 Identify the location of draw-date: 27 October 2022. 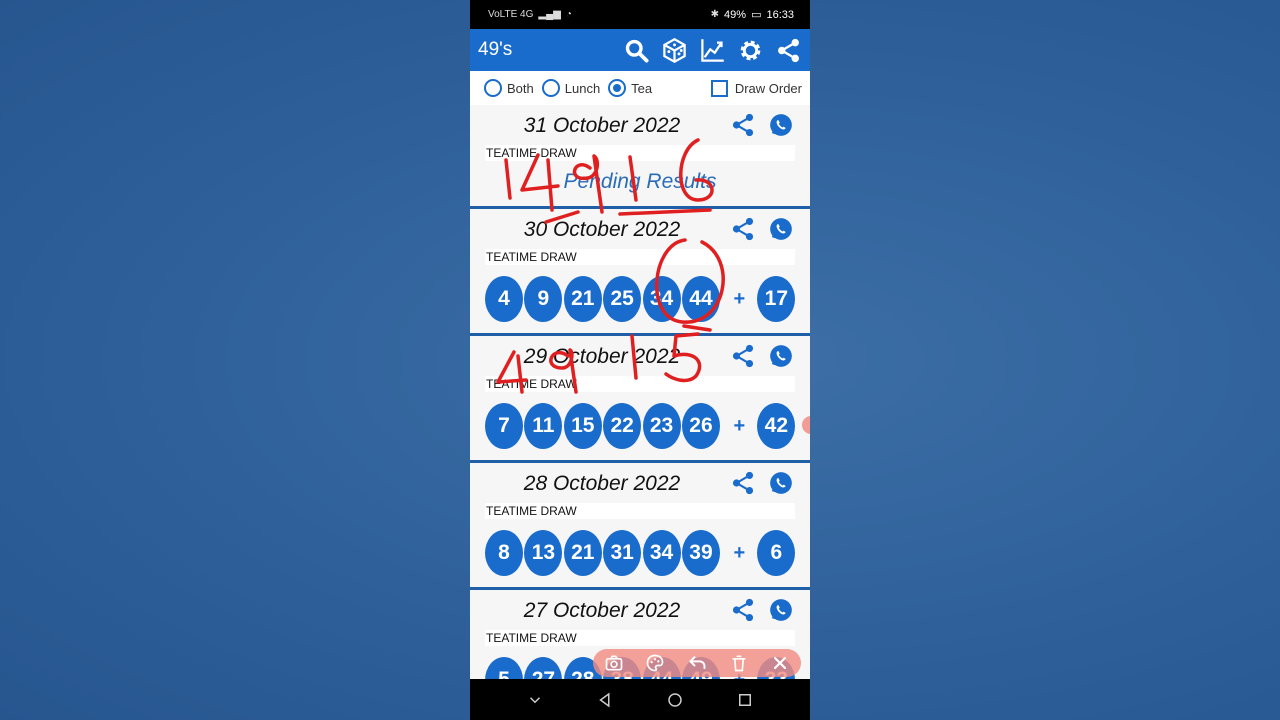
(602, 610).